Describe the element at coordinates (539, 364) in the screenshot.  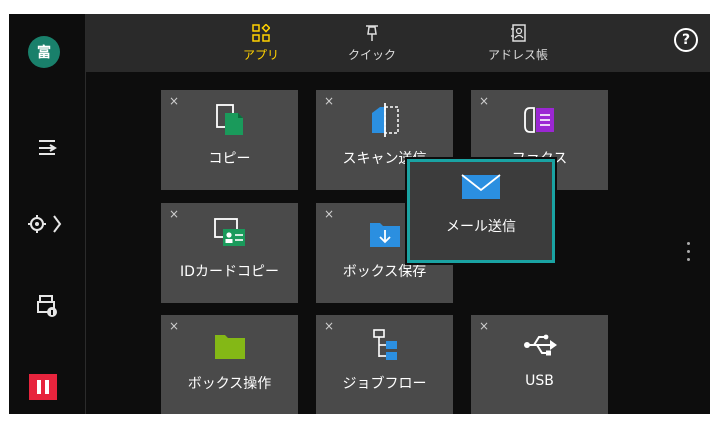
I see `app-tile-usb: × USB` at that location.